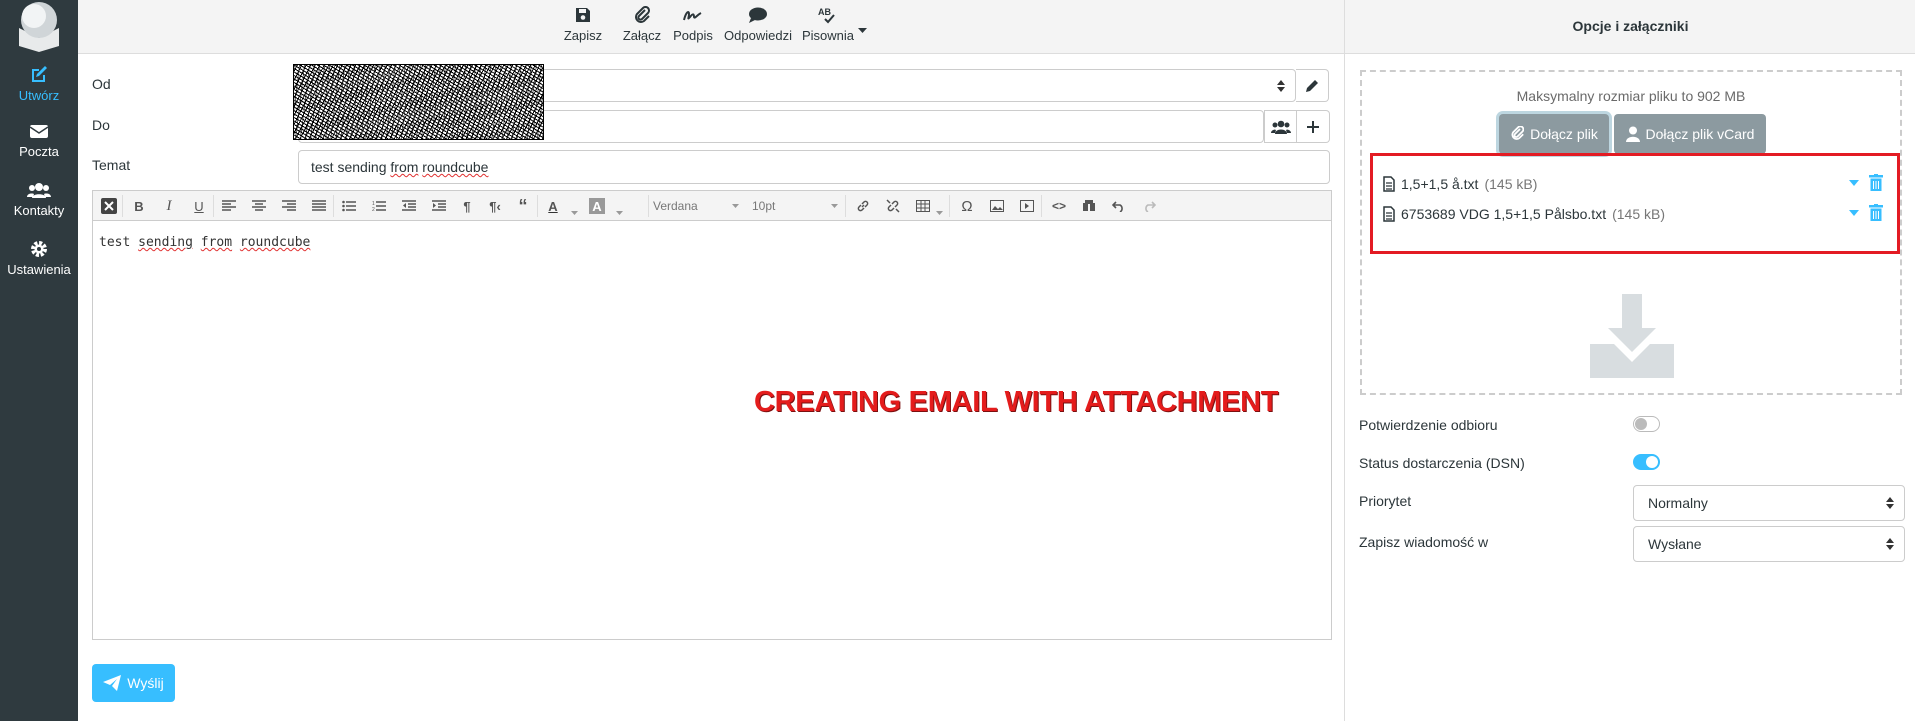  What do you see at coordinates (229, 206) in the screenshot?
I see `align-left-icon` at bounding box center [229, 206].